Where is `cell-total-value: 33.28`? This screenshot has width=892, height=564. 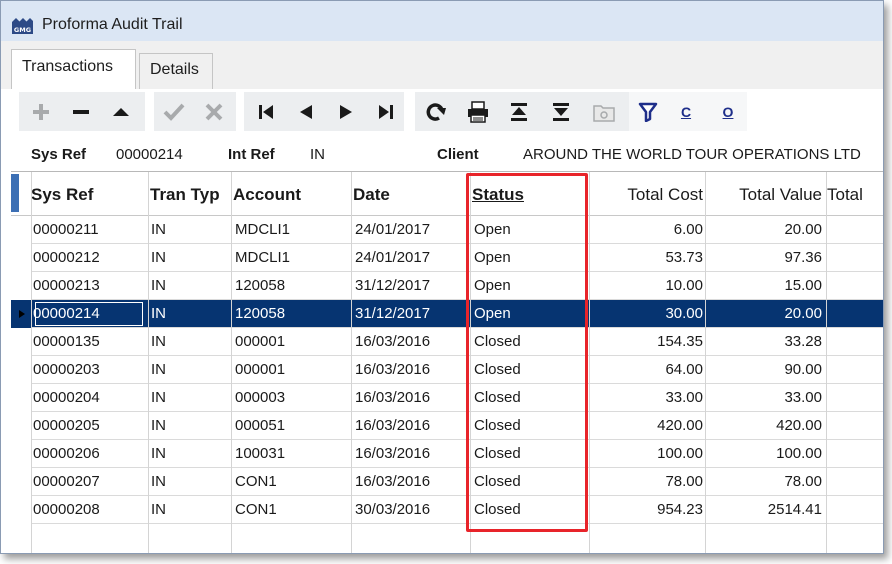
cell-total-value: 33.28 is located at coordinates (803, 341).